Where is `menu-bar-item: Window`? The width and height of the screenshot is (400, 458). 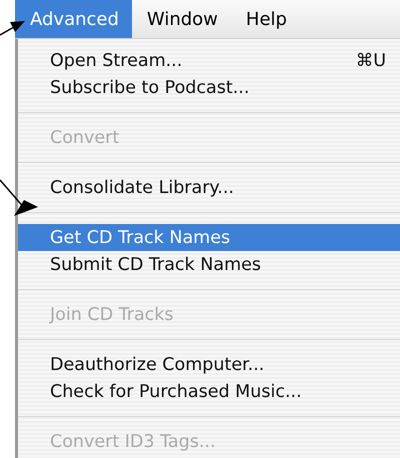
menu-bar-item: Window is located at coordinates (181, 19).